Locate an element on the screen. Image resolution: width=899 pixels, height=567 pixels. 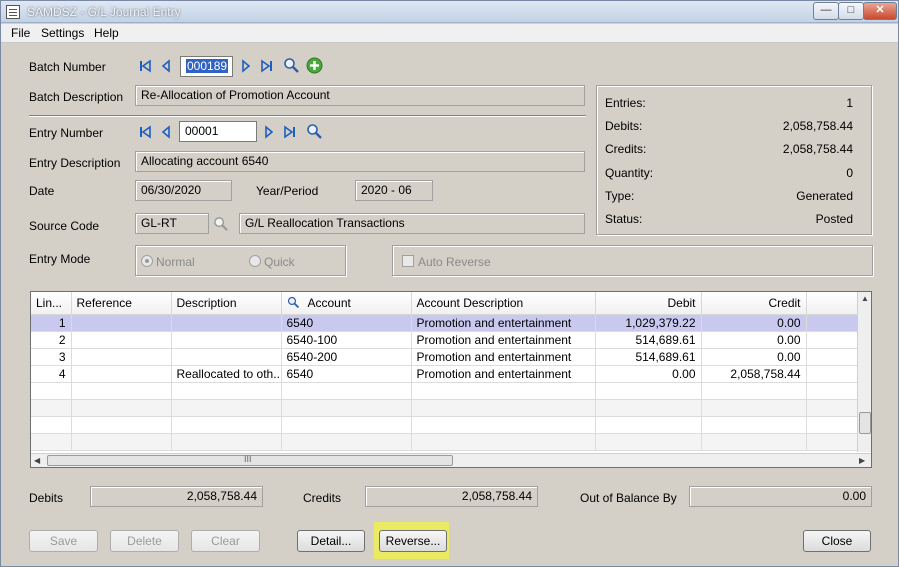
cell-credit: 2,058,758.44 is located at coordinates (754, 374).